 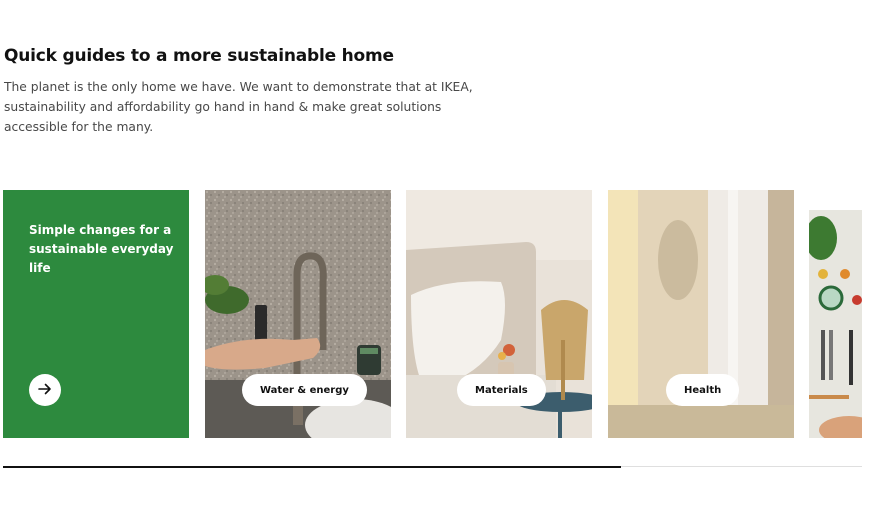 I want to click on arrow-right-icon, so click(x=45, y=390).